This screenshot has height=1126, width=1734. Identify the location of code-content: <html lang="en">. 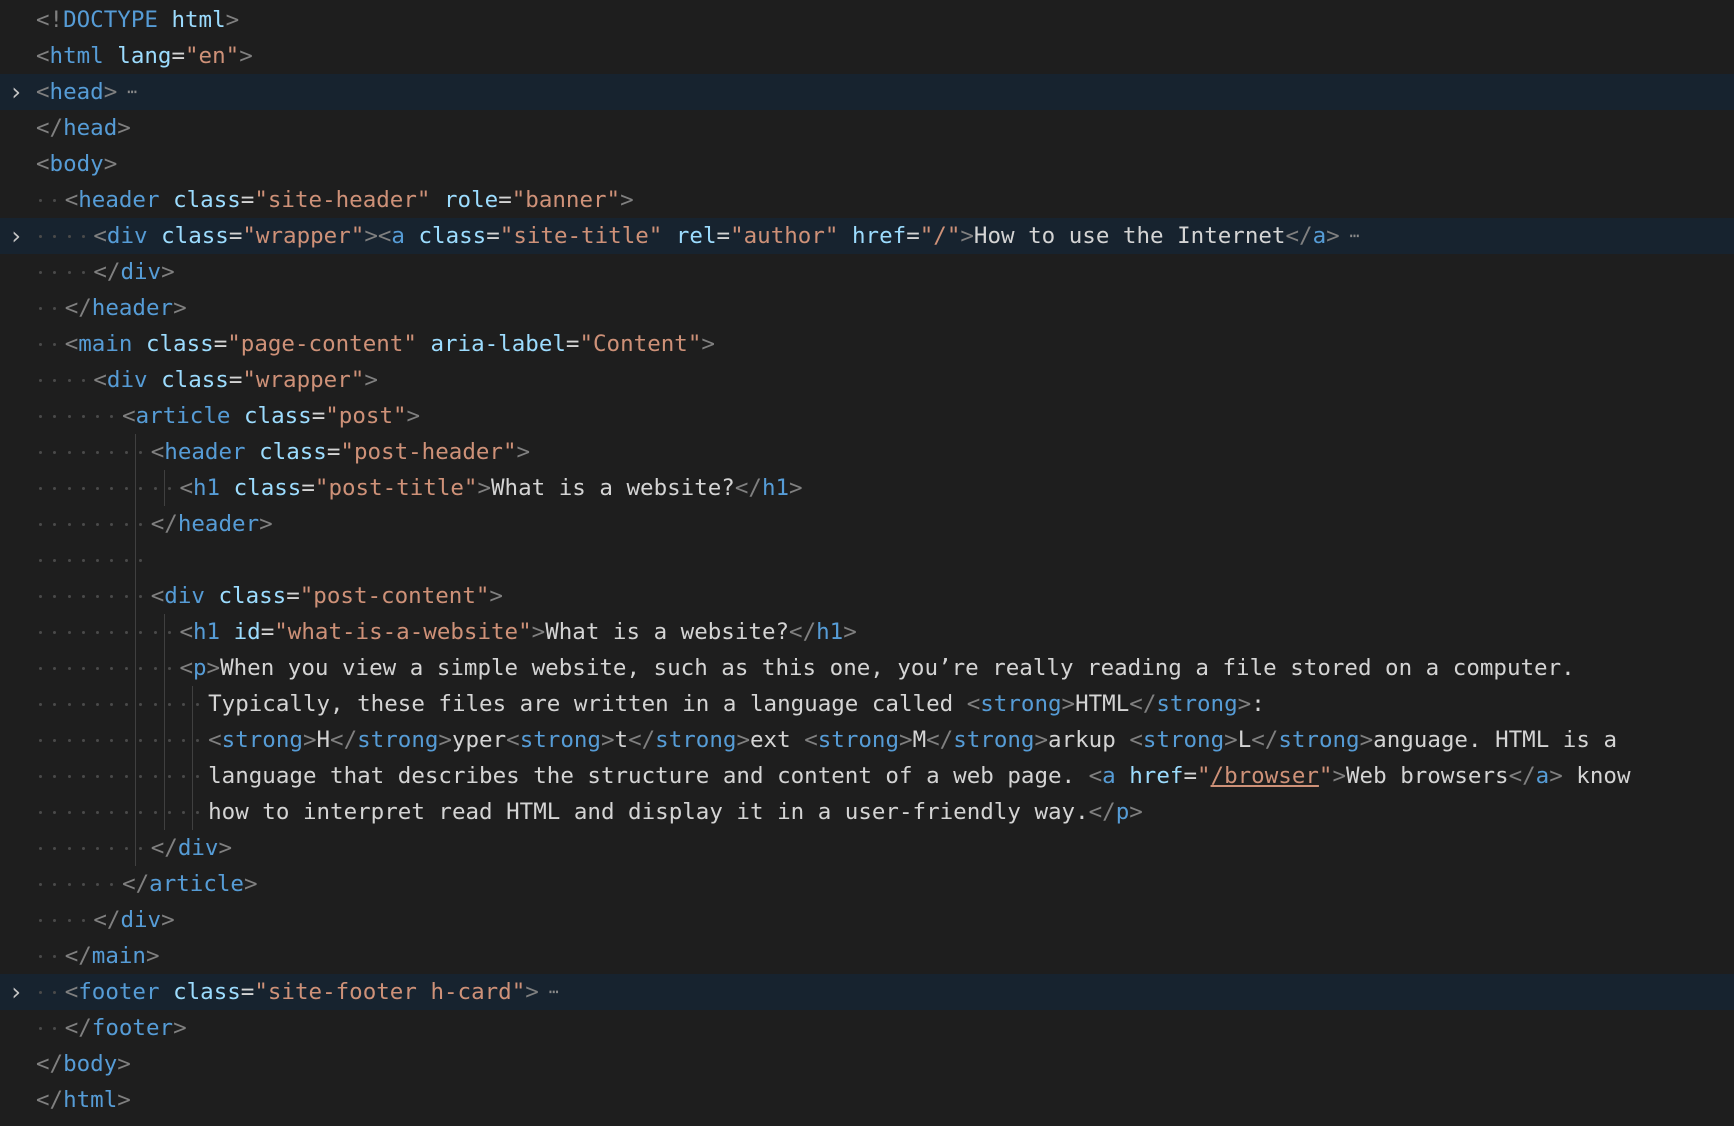
(144, 56).